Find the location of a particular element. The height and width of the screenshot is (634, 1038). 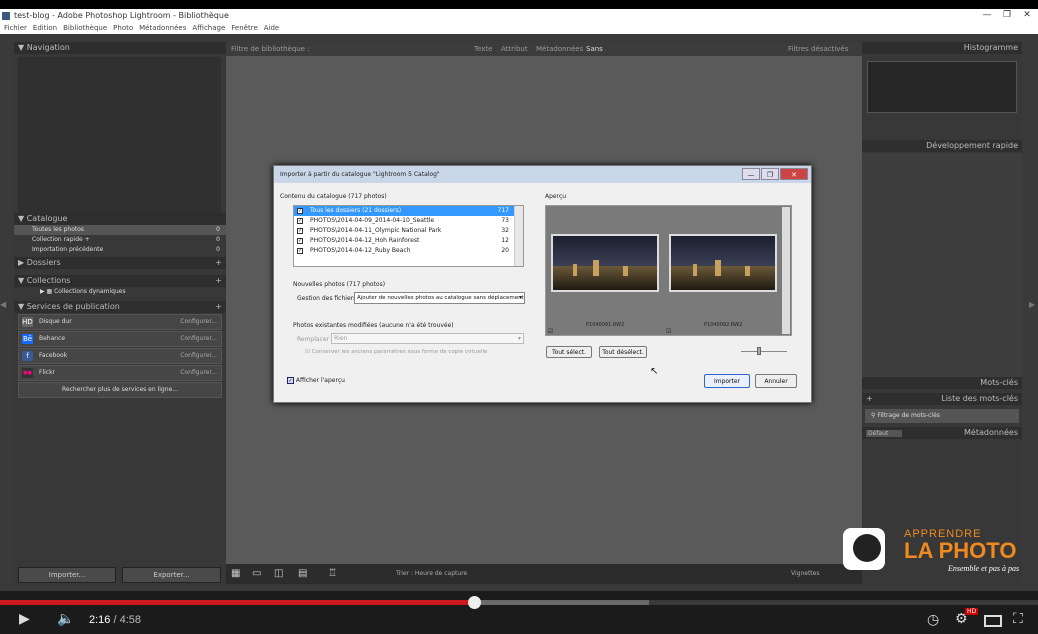

publication-header: ▼ Services de publication + is located at coordinates (120, 307).